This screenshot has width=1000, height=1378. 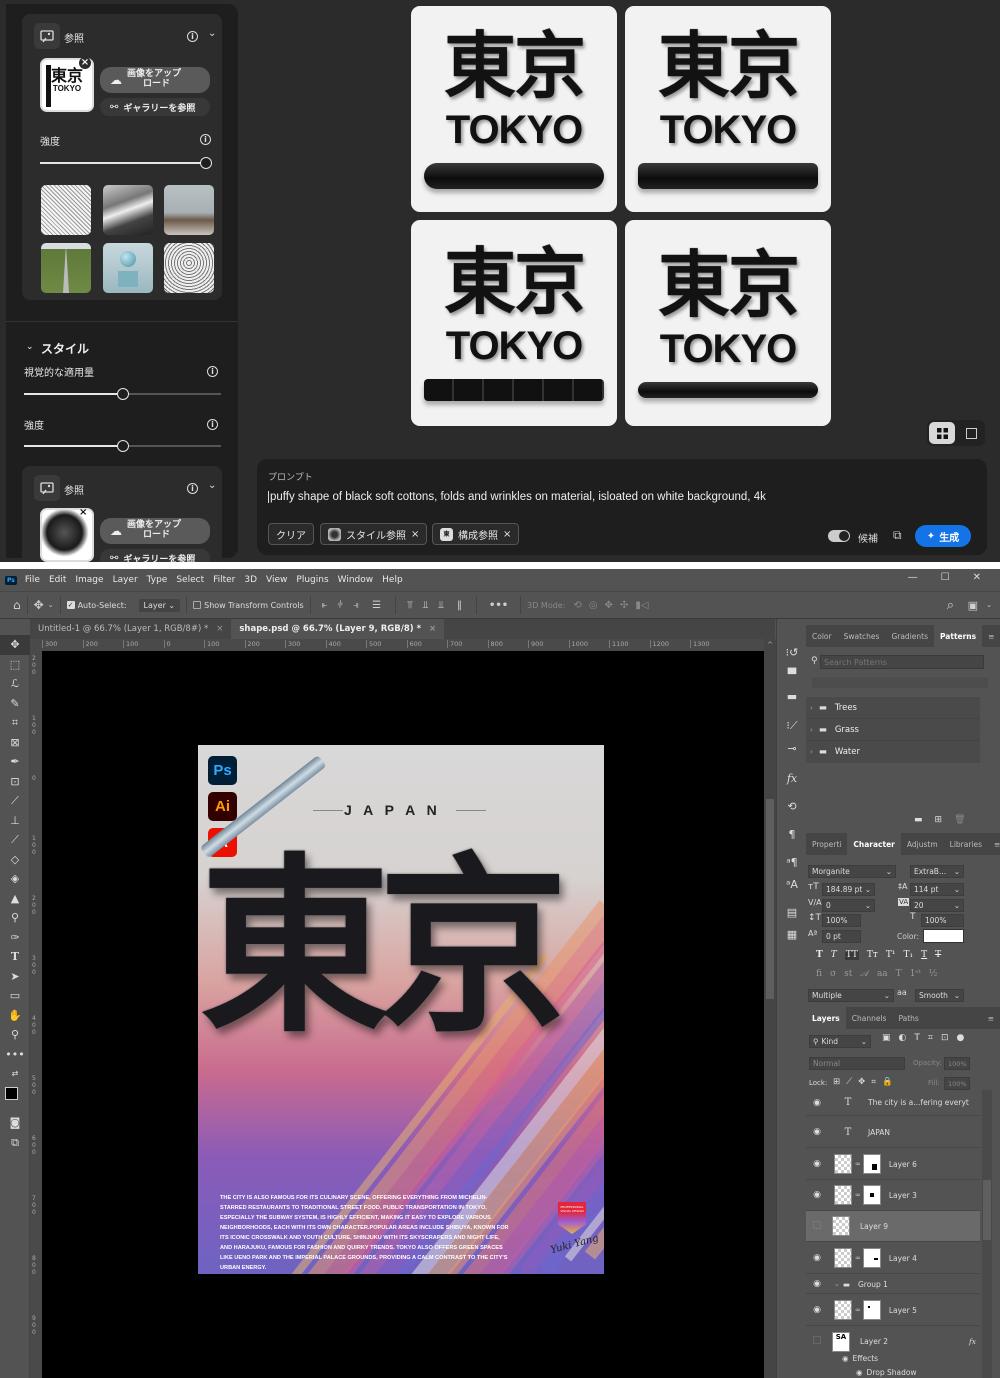 I want to click on paint-bucket-tool: ◈, so click(x=15, y=879).